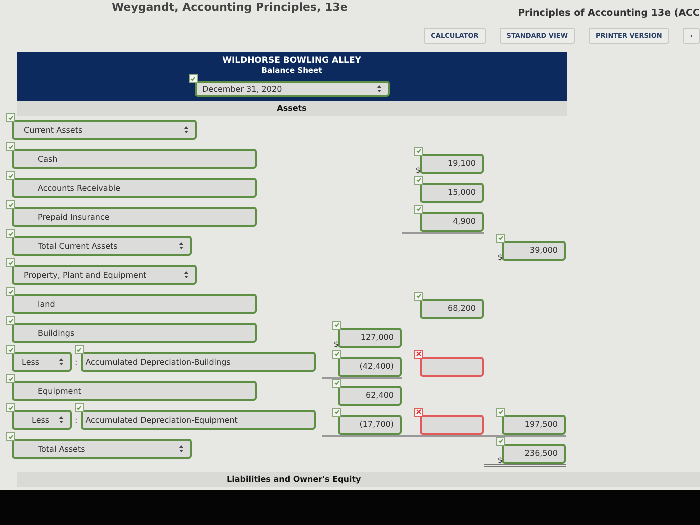  What do you see at coordinates (534, 424) in the screenshot?
I see `amount-field: 197,500` at bounding box center [534, 424].